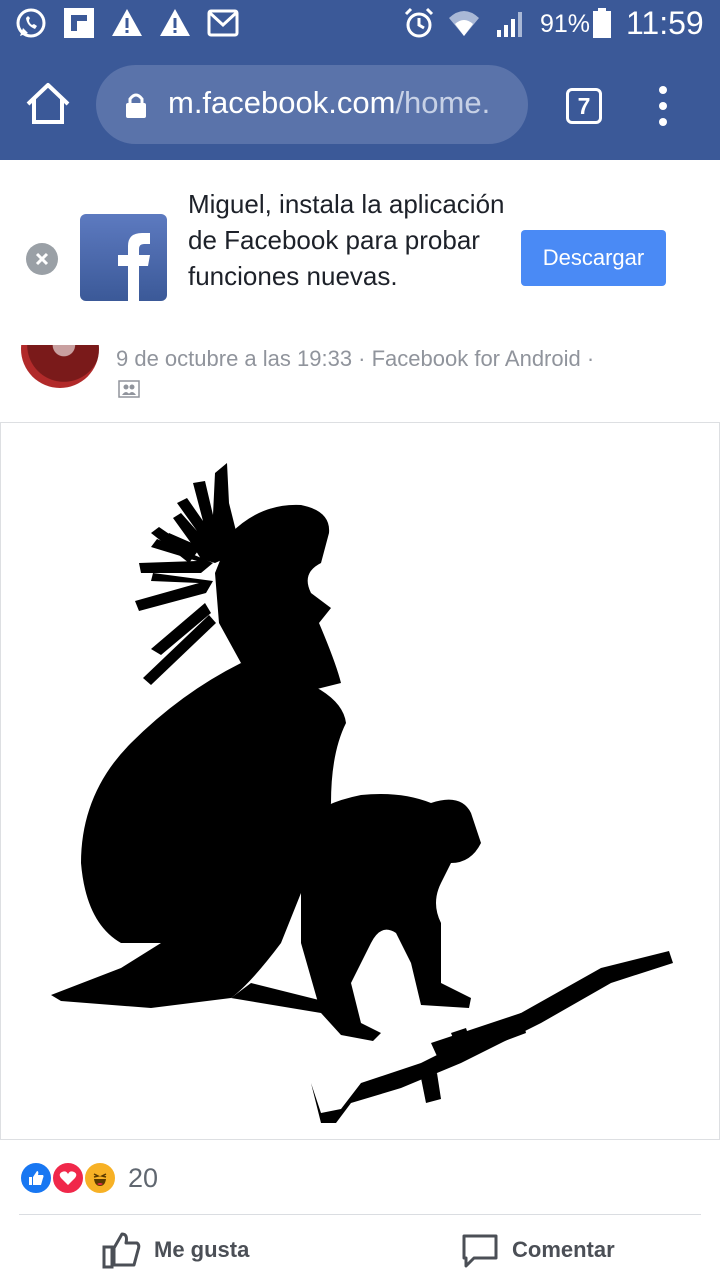 The width and height of the screenshot is (720, 1280). I want to click on close-banner-button, so click(42, 259).